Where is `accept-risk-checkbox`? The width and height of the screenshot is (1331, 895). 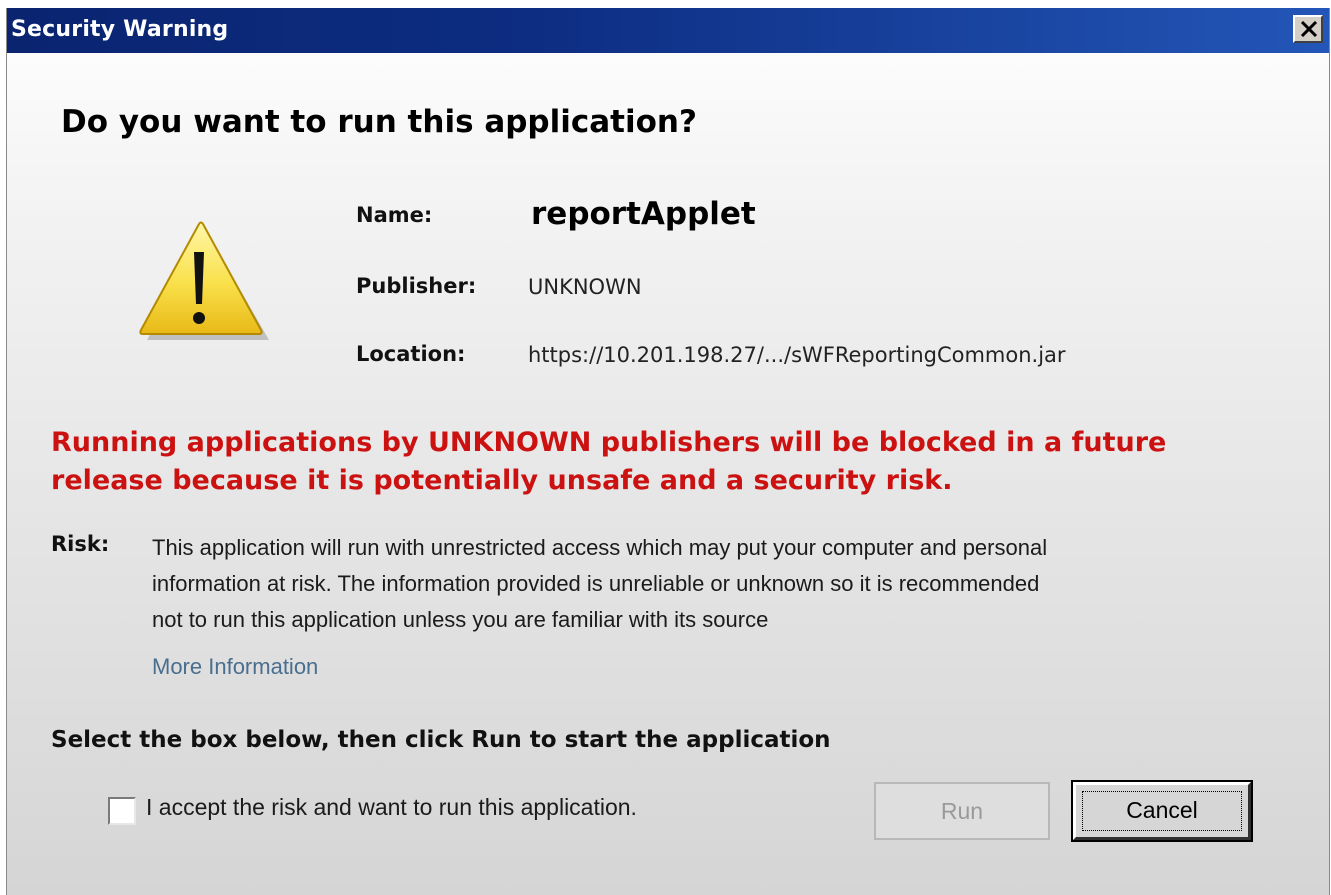 accept-risk-checkbox is located at coordinates (122, 811).